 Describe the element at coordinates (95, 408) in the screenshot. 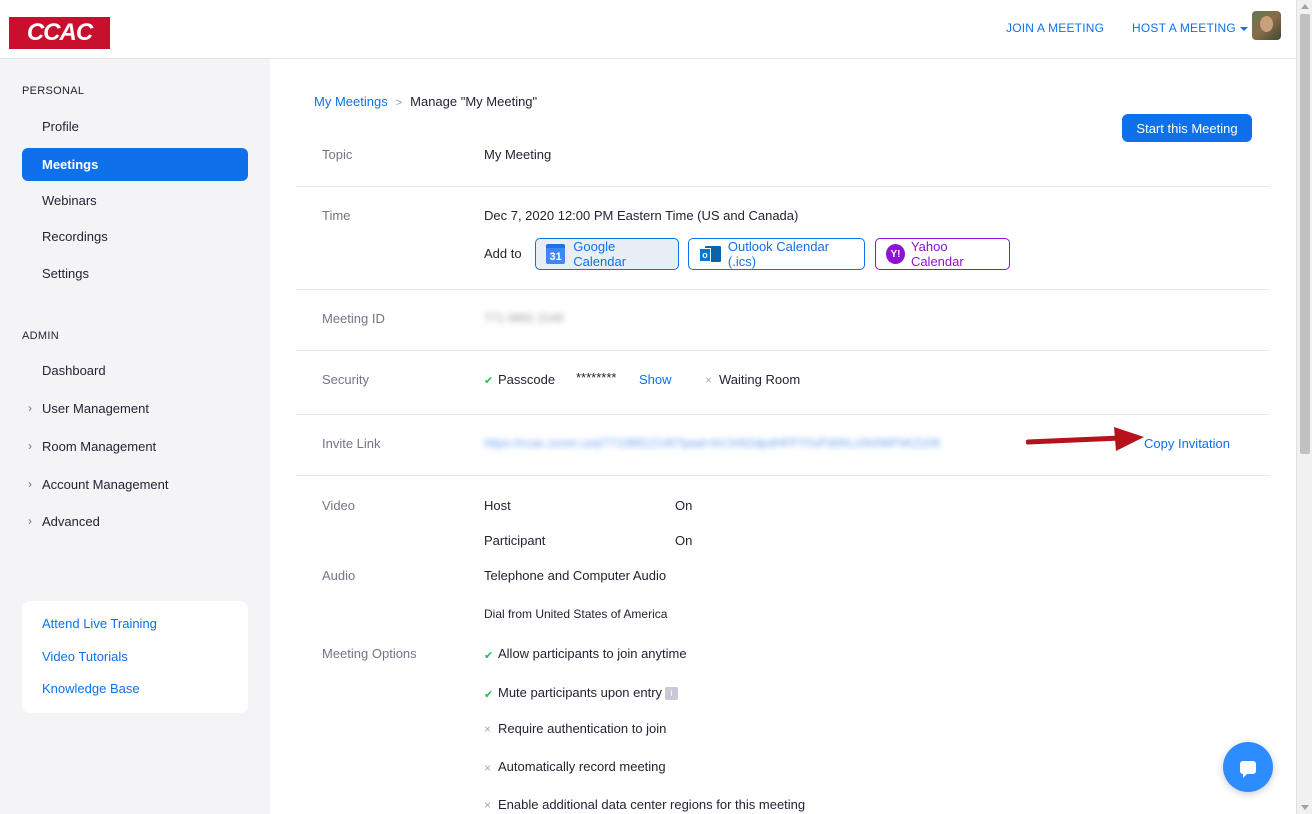

I see `sidebar-item-label: User Management` at that location.